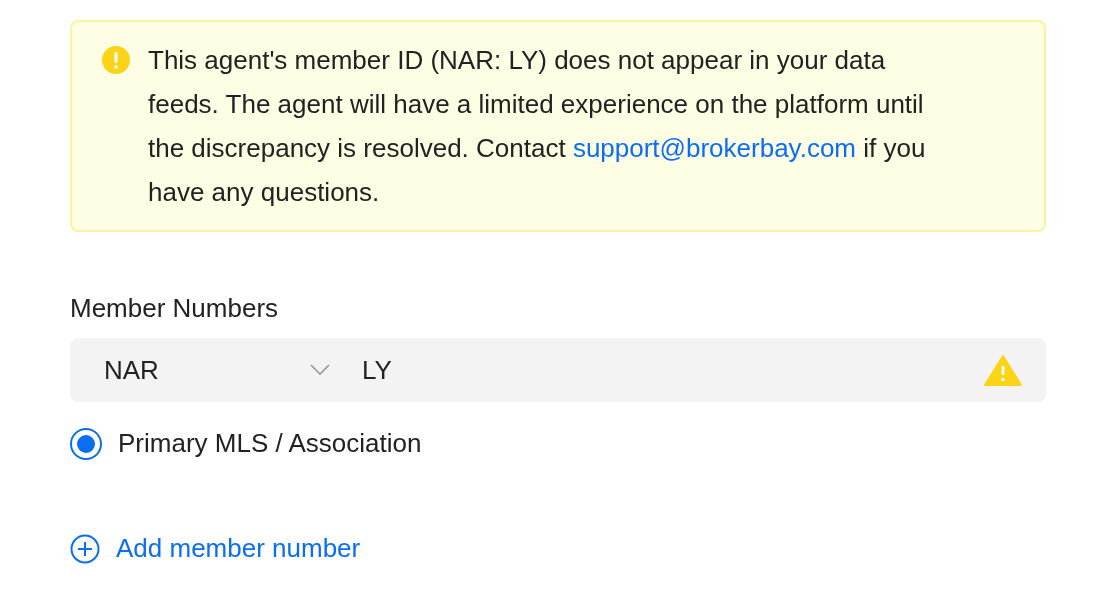  What do you see at coordinates (215, 548) in the screenshot?
I see `add-member-number-button: Add member number` at bounding box center [215, 548].